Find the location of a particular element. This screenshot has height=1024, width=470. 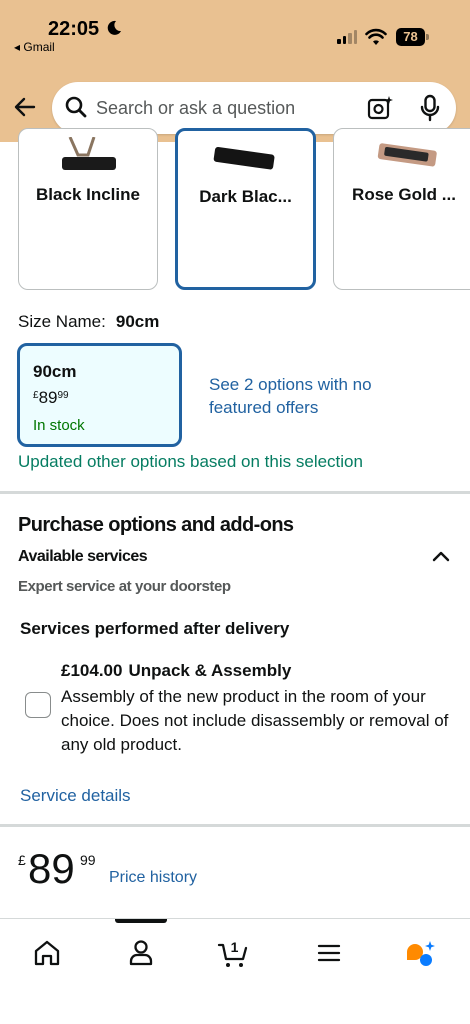

size-option-name: 90cm is located at coordinates (55, 371).